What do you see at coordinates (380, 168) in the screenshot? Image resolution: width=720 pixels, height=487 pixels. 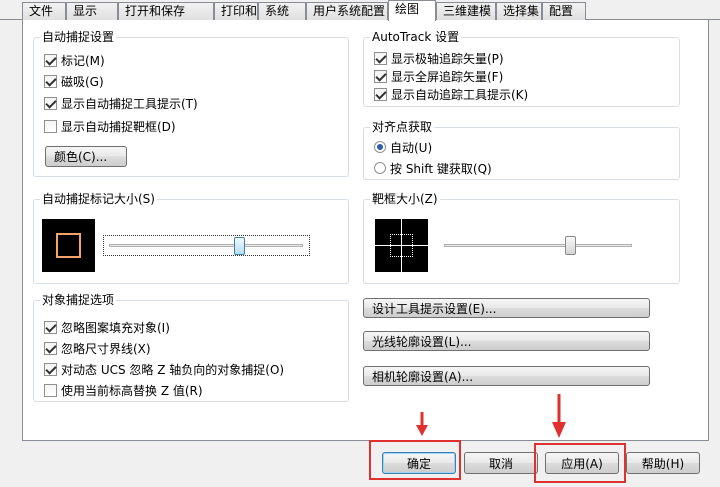 I see `shift-radio` at bounding box center [380, 168].